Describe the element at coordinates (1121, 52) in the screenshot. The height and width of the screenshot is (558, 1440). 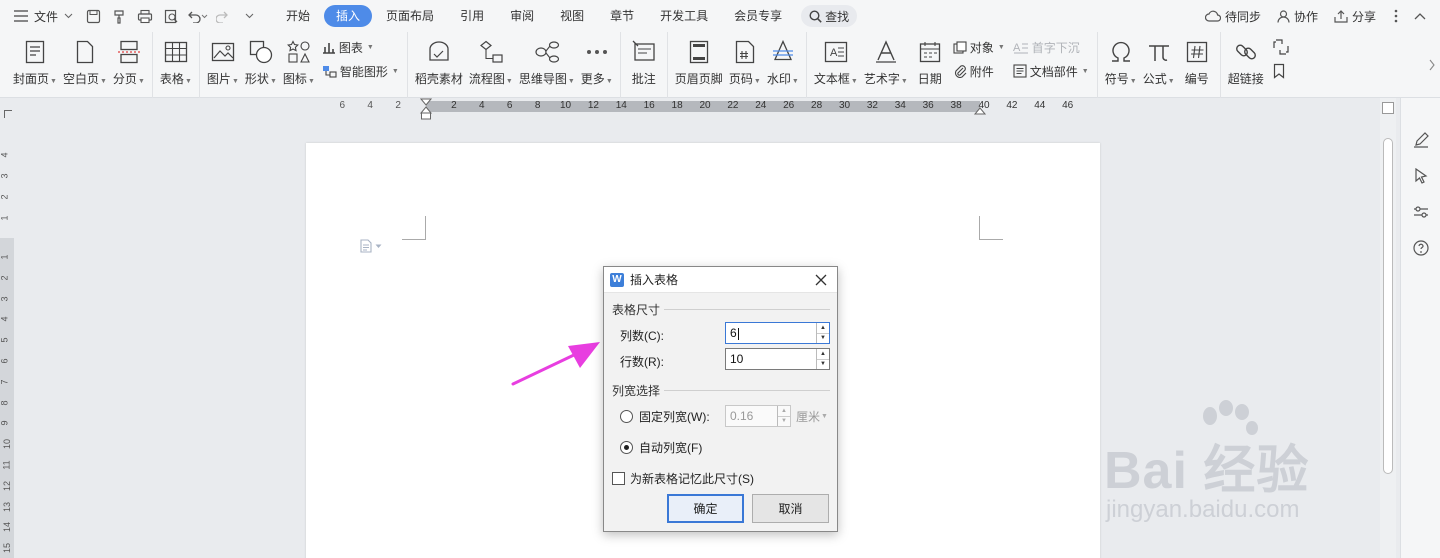
I see `omega-icon` at that location.